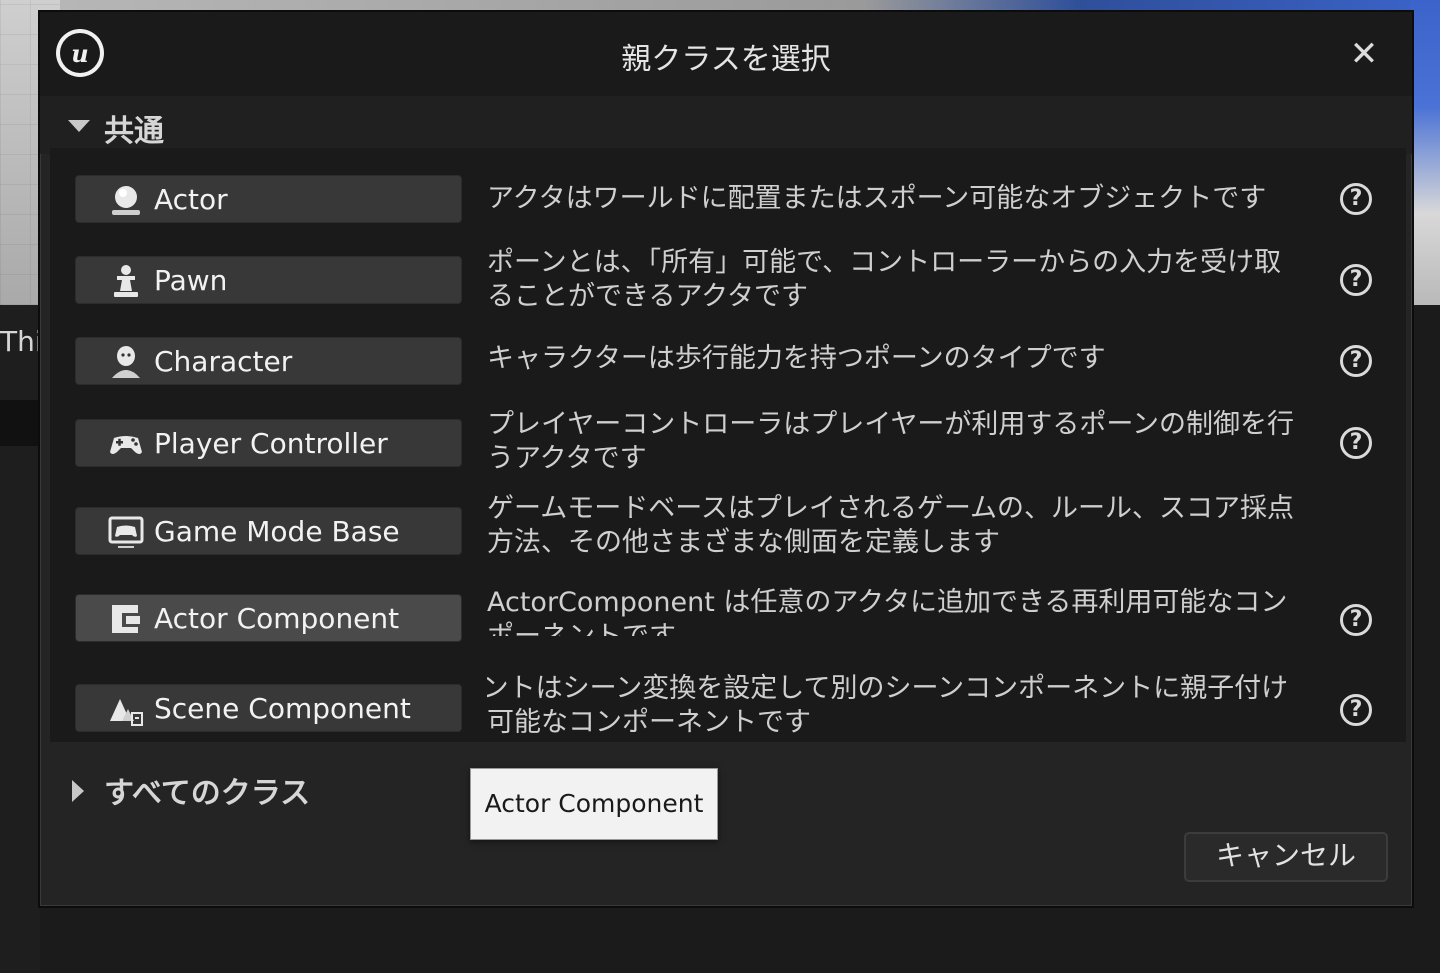  Describe the element at coordinates (79, 126) in the screenshot. I see `chevron-down-icon` at that location.